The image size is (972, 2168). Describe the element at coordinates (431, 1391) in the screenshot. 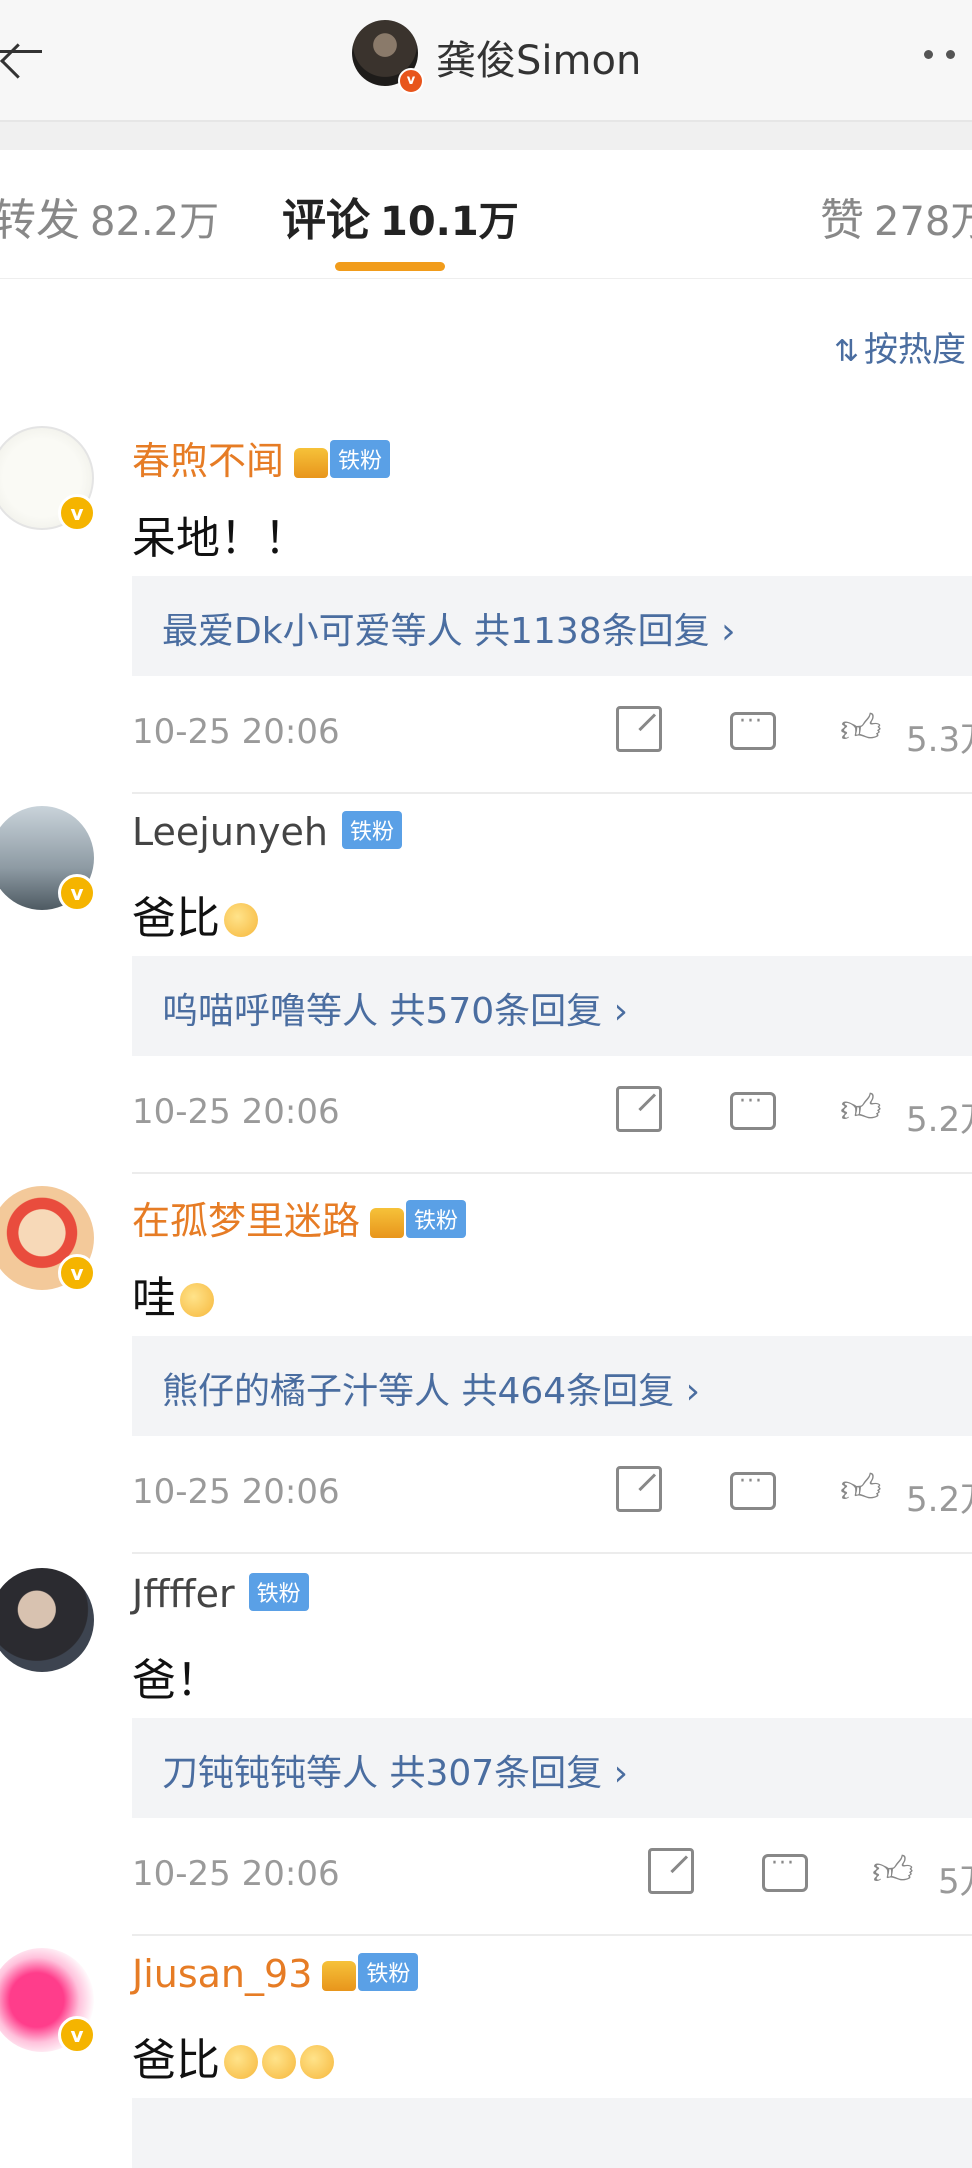

I see `replies-link: 熊仔的橘子汁等人 共464条回复 ›` at that location.